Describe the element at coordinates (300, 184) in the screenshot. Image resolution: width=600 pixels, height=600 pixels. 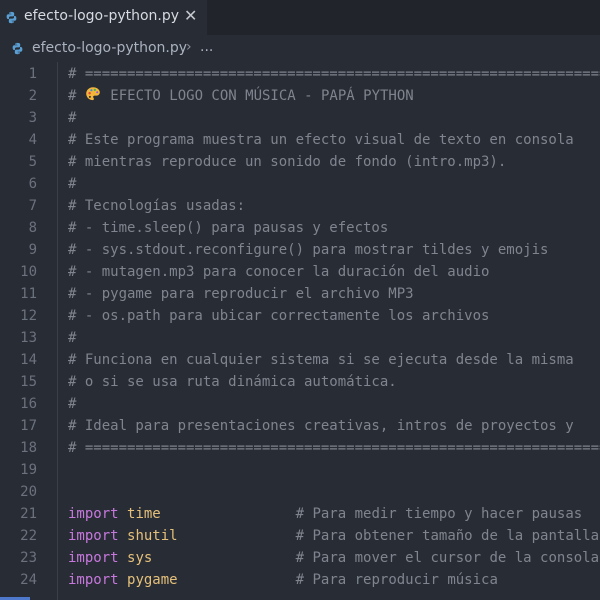
I see `code-line: 6 #` at that location.